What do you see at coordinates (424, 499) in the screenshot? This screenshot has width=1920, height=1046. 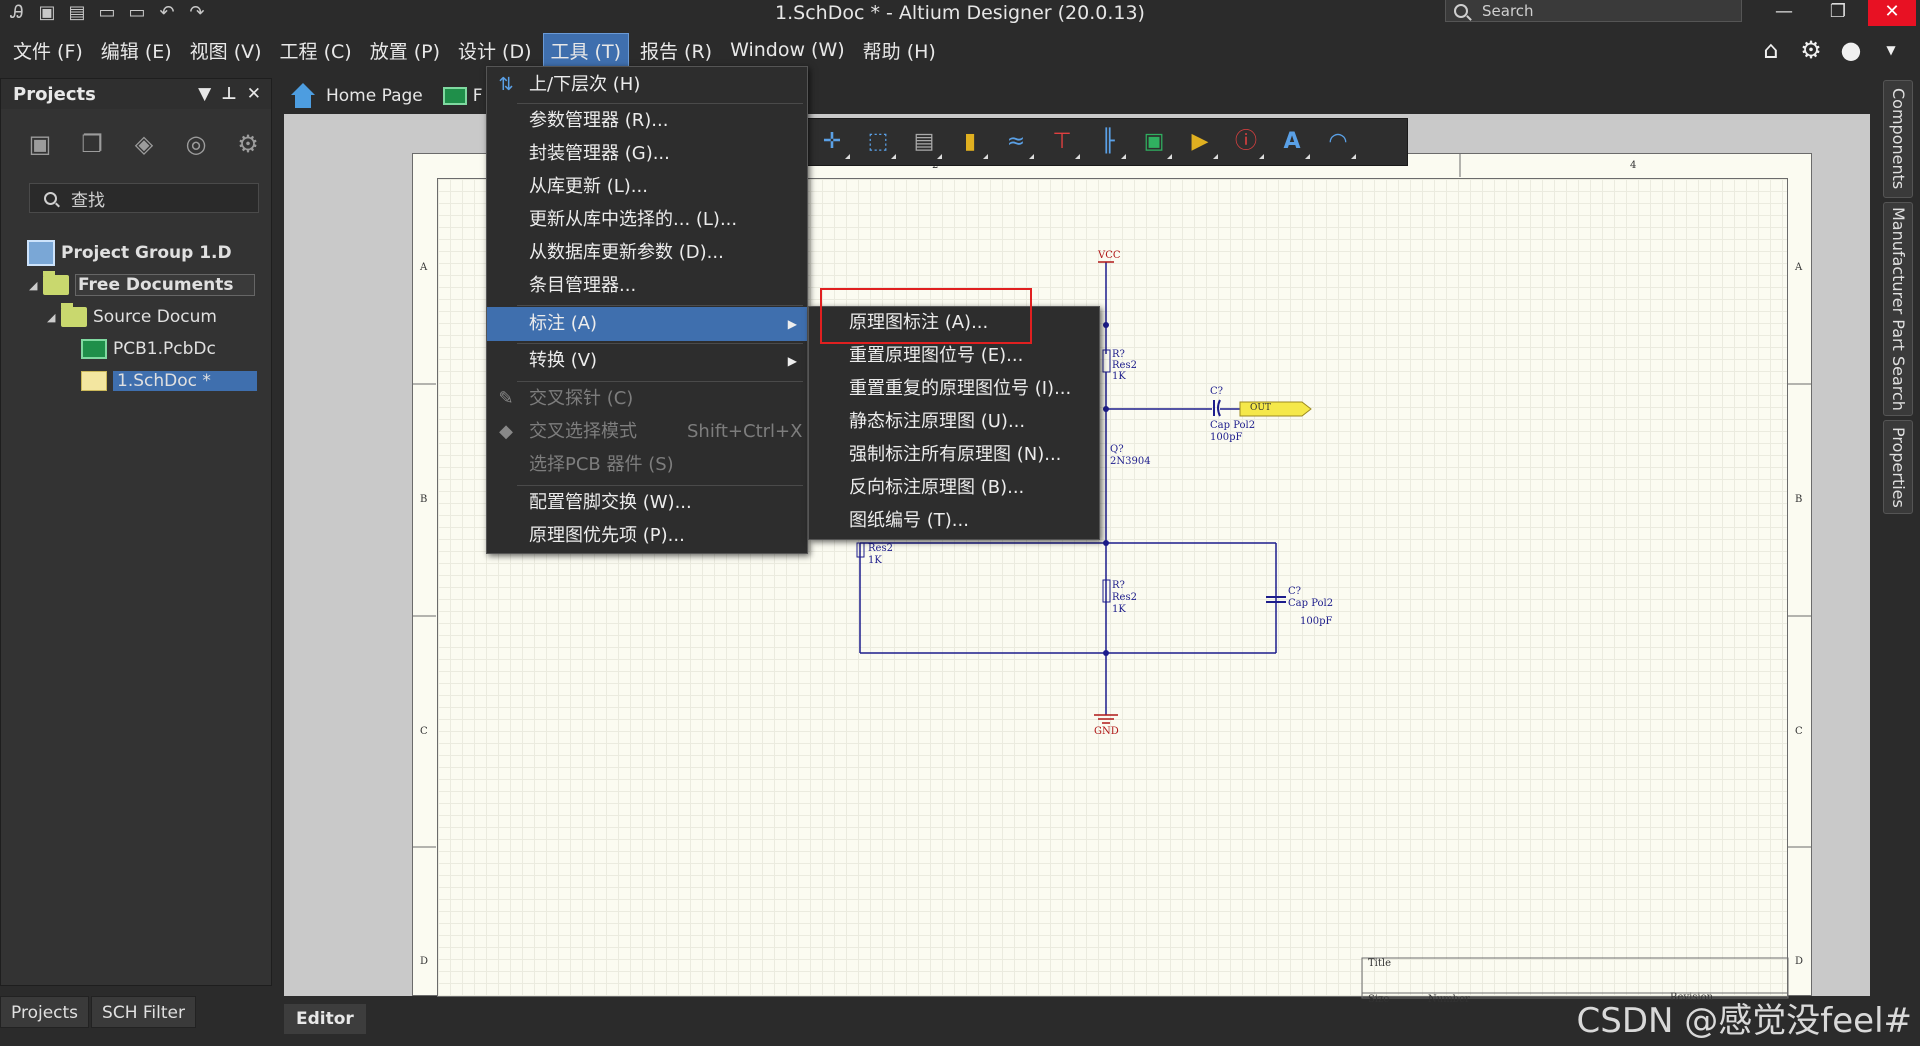 I see `zone-left-b: B` at bounding box center [424, 499].